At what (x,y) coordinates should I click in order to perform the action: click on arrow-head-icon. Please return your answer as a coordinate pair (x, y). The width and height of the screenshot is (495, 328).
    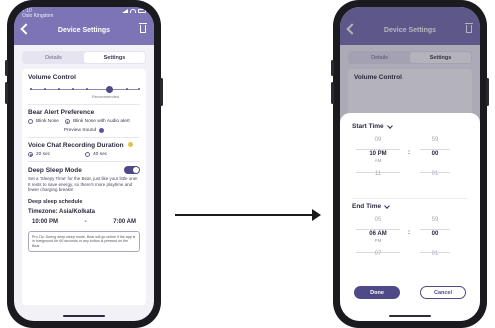
    Looking at the image, I should click on (316, 215).